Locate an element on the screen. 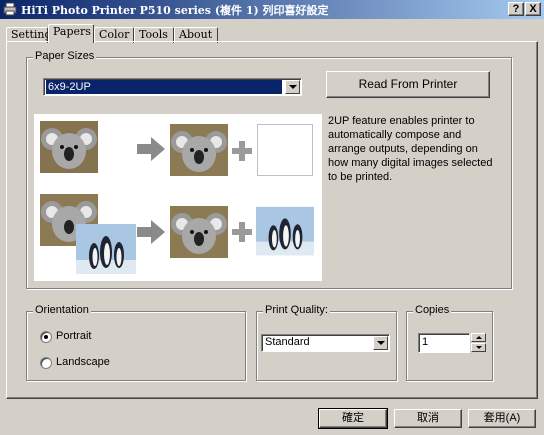 The width and height of the screenshot is (544, 435). cancel-button: 取消 is located at coordinates (428, 418).